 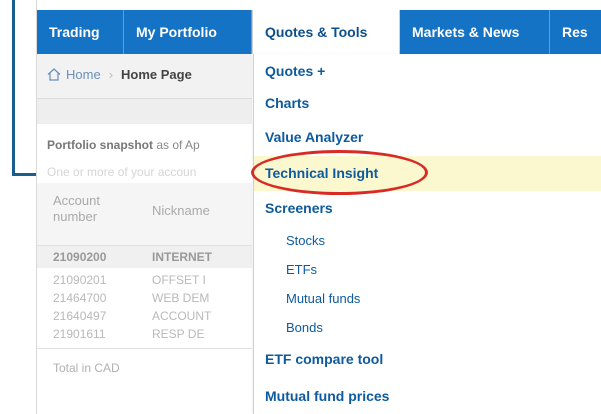 What do you see at coordinates (427, 105) in the screenshot?
I see `menu-item-charts: Charts` at bounding box center [427, 105].